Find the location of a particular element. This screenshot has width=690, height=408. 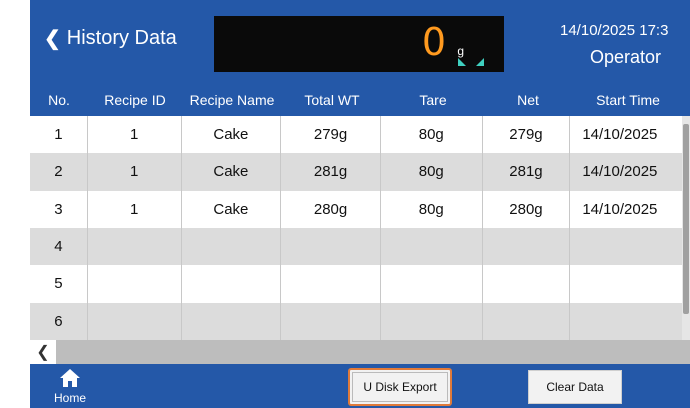

clear-data-button: Clear Data is located at coordinates (575, 387).